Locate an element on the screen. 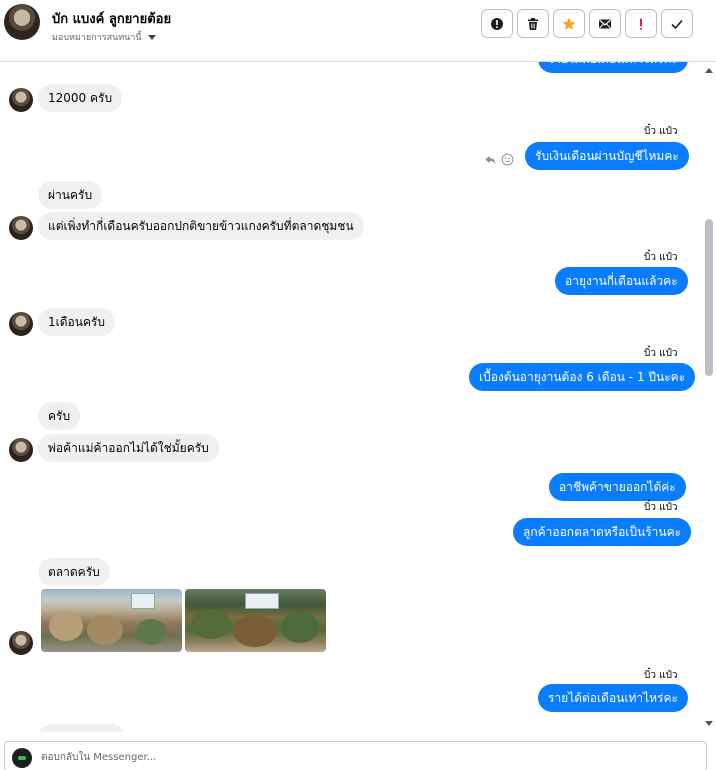 Image resolution: width=716 pixels, height=770 pixels. message-bubble-outgoing: รับเงินเดือนผ่านบัญชีไหมคะ is located at coordinates (607, 156).